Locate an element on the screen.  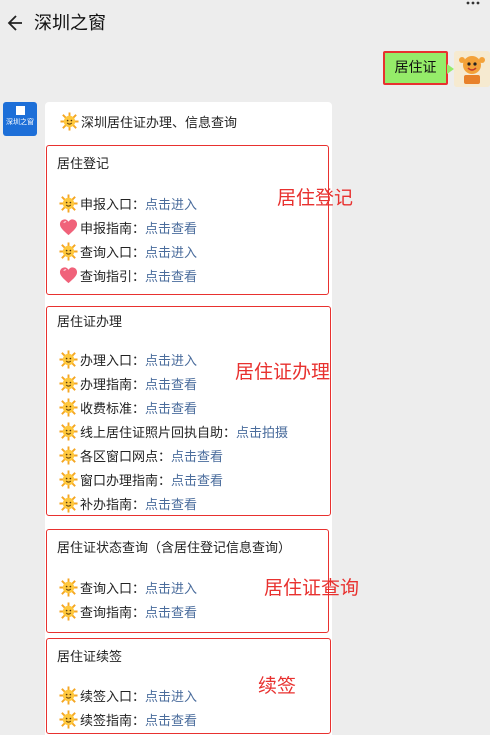
section-annotation: 居住登记 is located at coordinates (315, 198).